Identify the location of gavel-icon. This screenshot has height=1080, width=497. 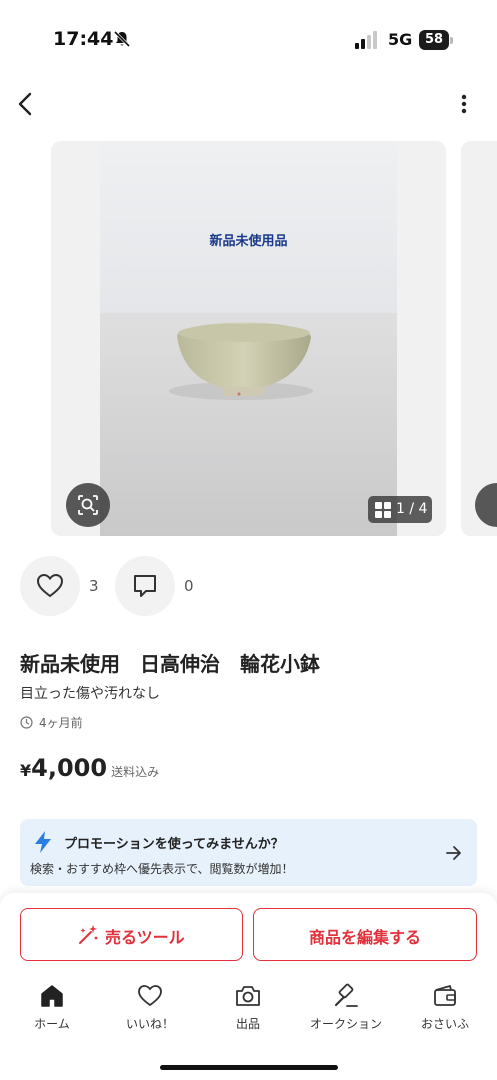
(346, 995).